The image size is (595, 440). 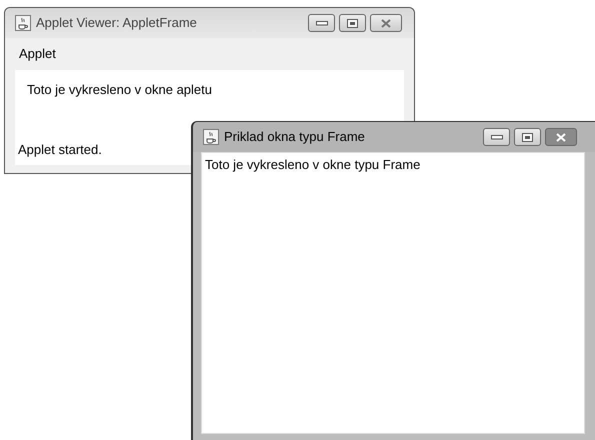 I want to click on menu-item: Applet, so click(x=37, y=54).